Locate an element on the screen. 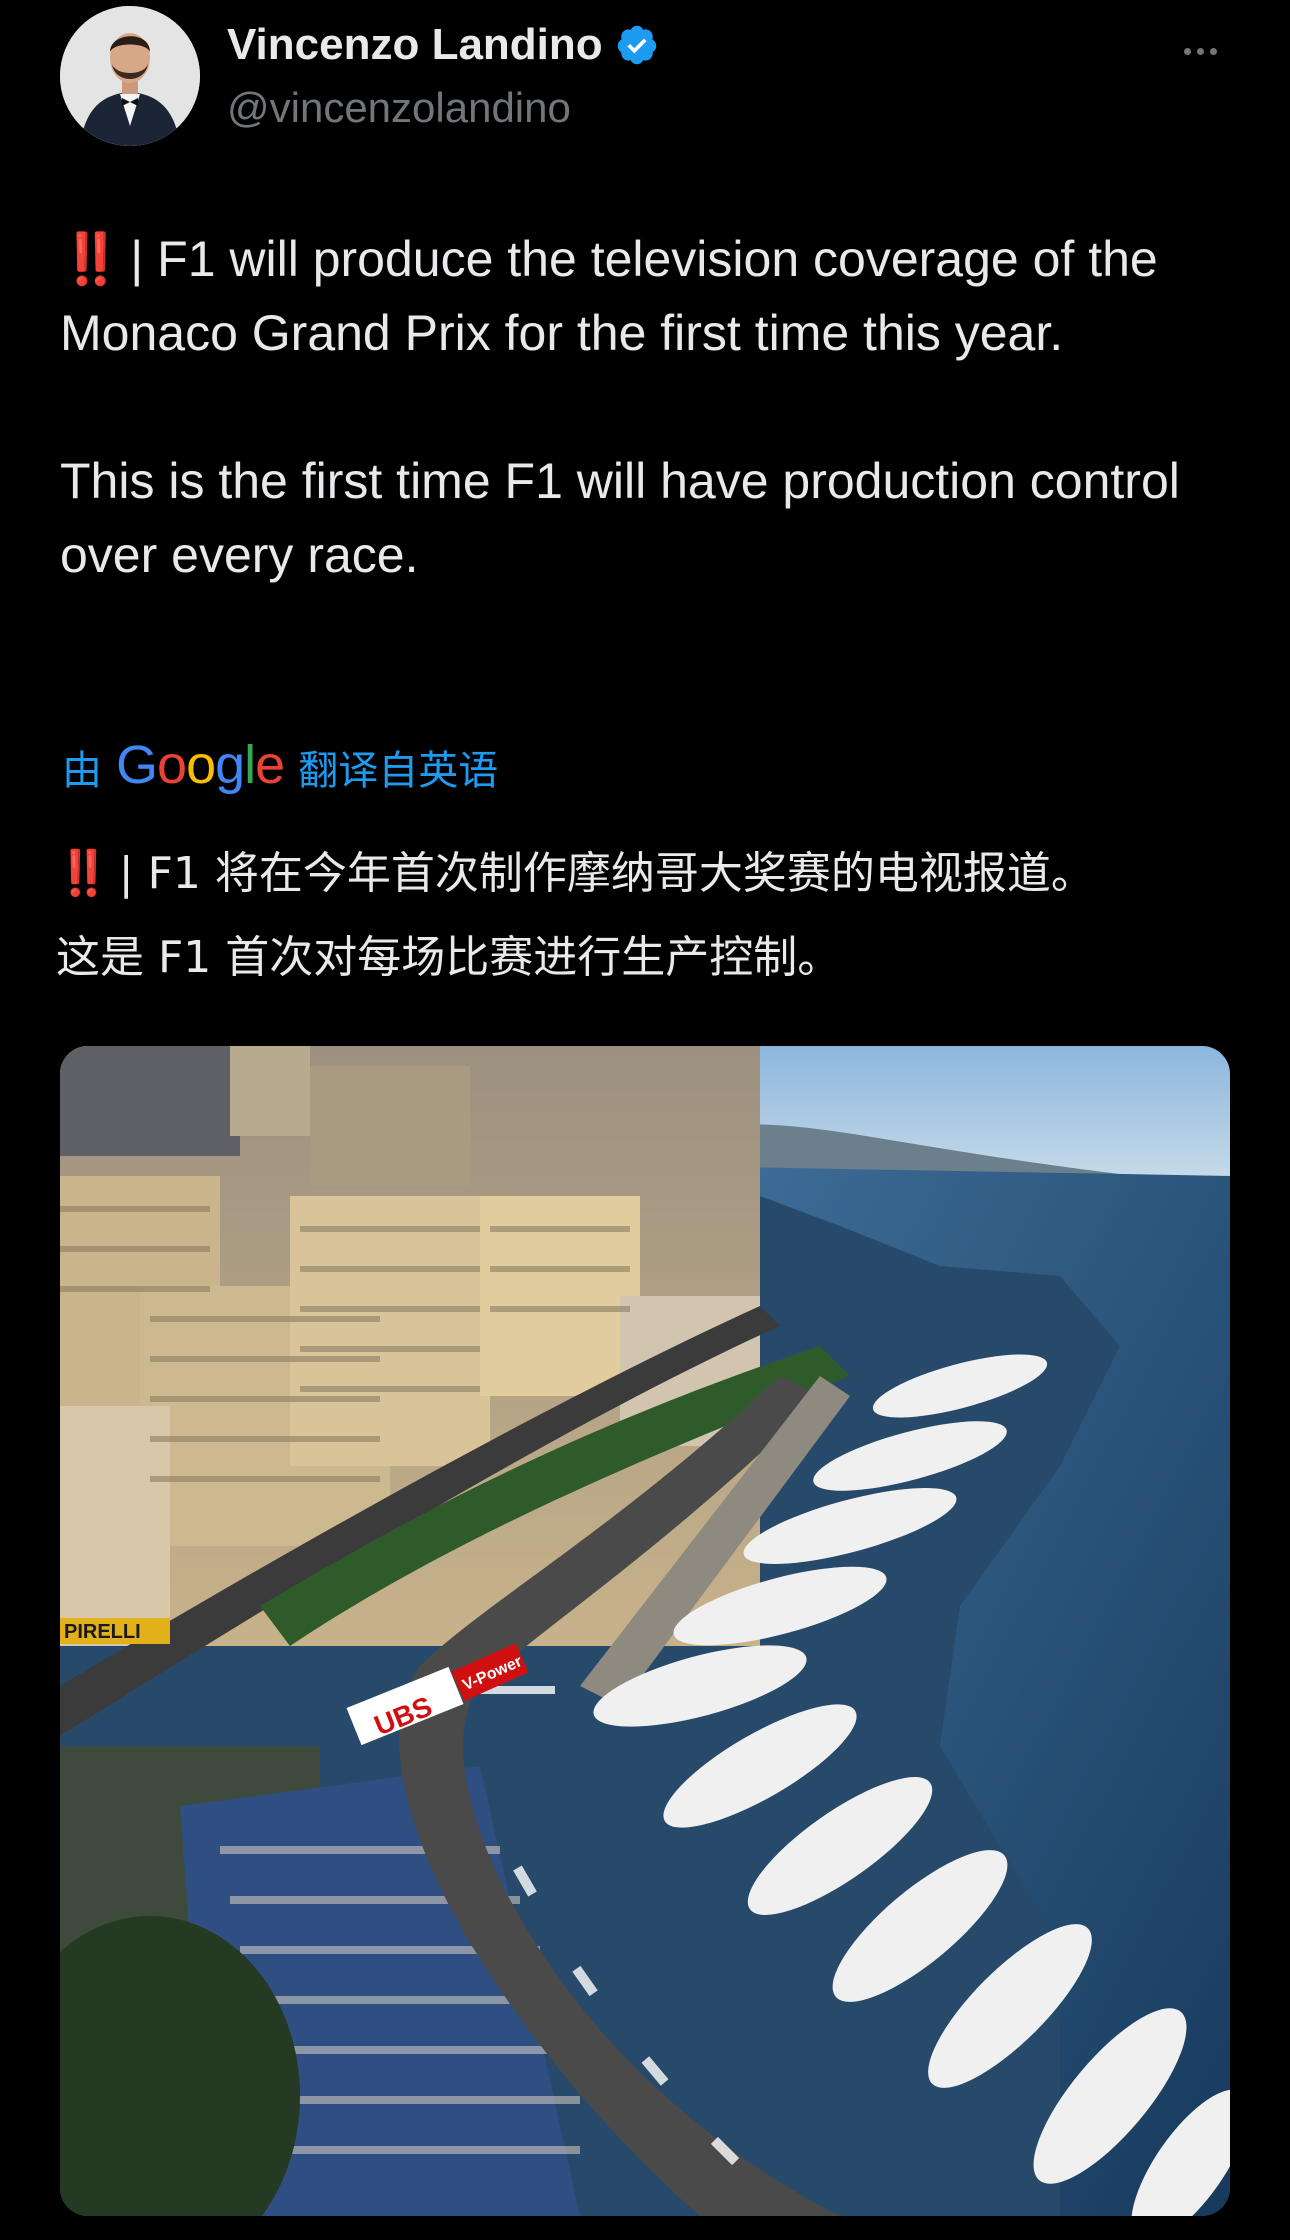 The height and width of the screenshot is (2240, 1290). more-horizontal-icon is located at coordinates (1200, 51).